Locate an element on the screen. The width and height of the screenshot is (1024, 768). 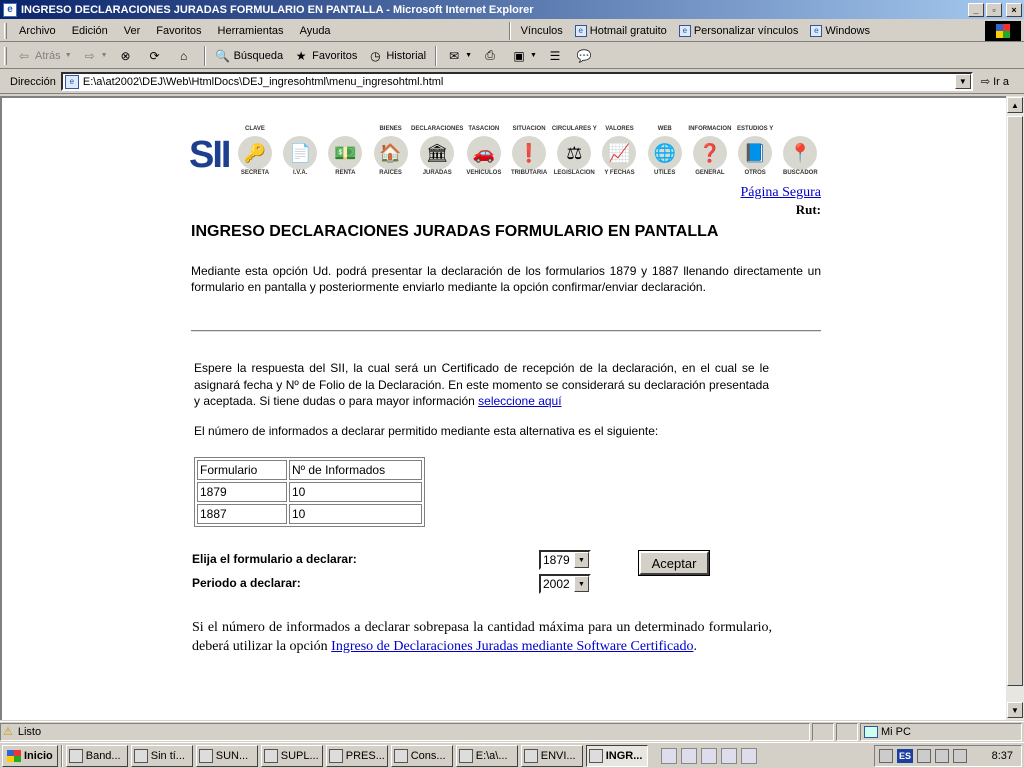
banner-clave-secreta: CLAVE 🔑 SECRETA is located at coordinates (254, 152).